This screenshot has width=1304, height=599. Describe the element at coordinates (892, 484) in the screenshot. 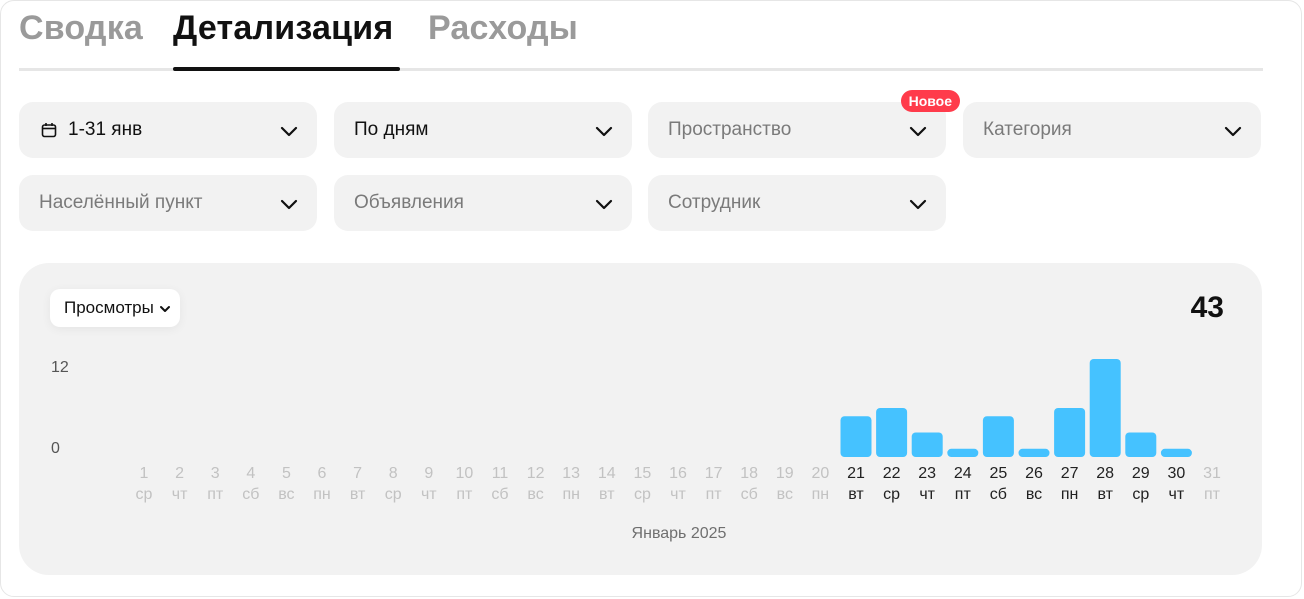

I see `x-tick-day-22: 22 ср` at that location.